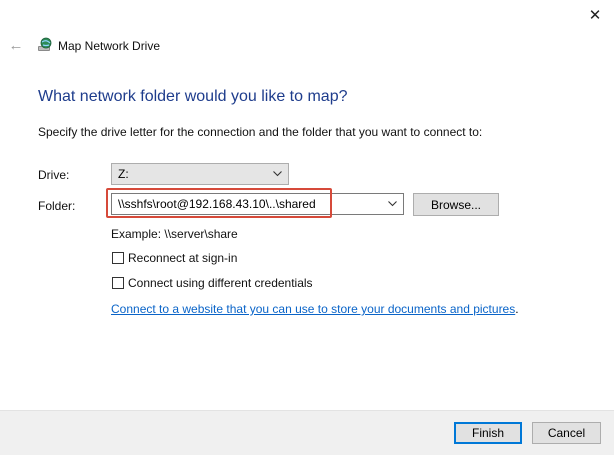  What do you see at coordinates (517, 309) in the screenshot?
I see `link-suffix: .` at bounding box center [517, 309].